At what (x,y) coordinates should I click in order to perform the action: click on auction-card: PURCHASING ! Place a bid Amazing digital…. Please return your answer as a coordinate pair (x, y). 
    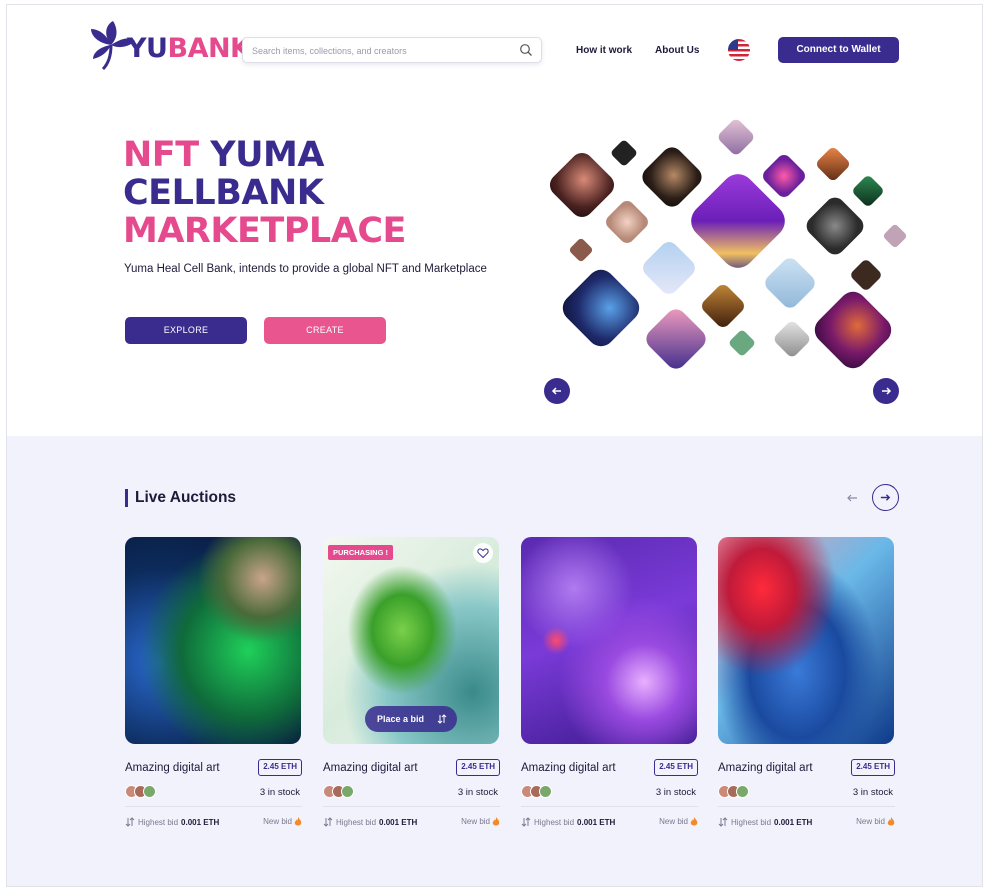
    Looking at the image, I should click on (411, 682).